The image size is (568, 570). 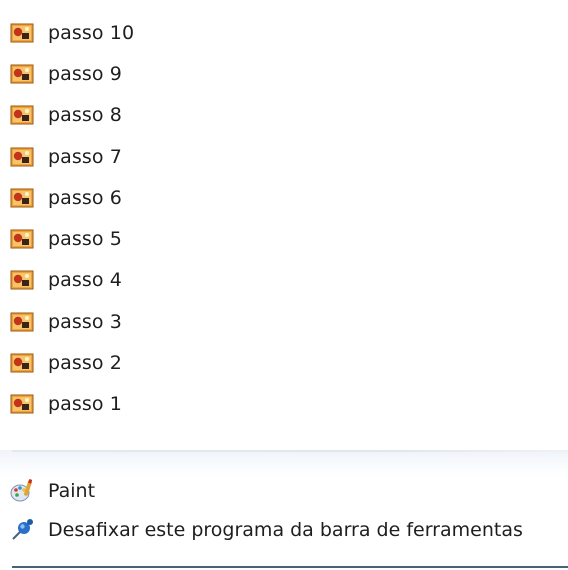 I want to click on paint-label: Paint, so click(x=72, y=491).